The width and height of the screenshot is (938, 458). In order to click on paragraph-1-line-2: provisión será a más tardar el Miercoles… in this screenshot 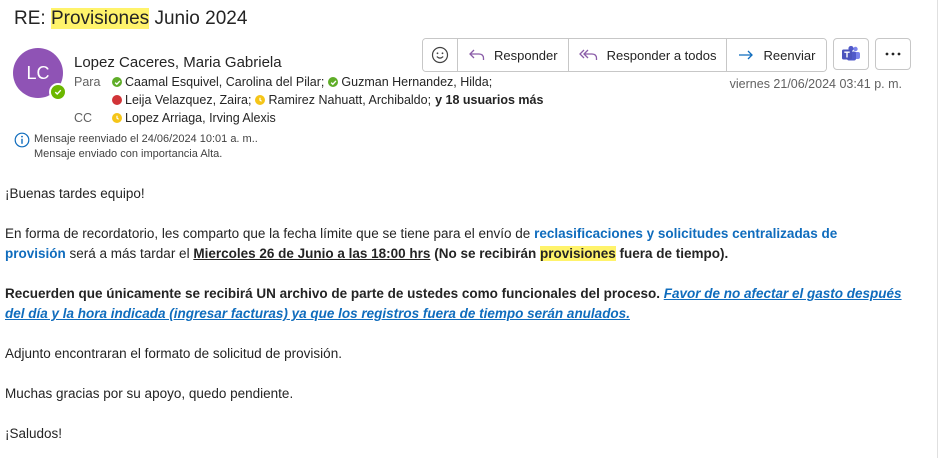, I will do `click(367, 253)`.